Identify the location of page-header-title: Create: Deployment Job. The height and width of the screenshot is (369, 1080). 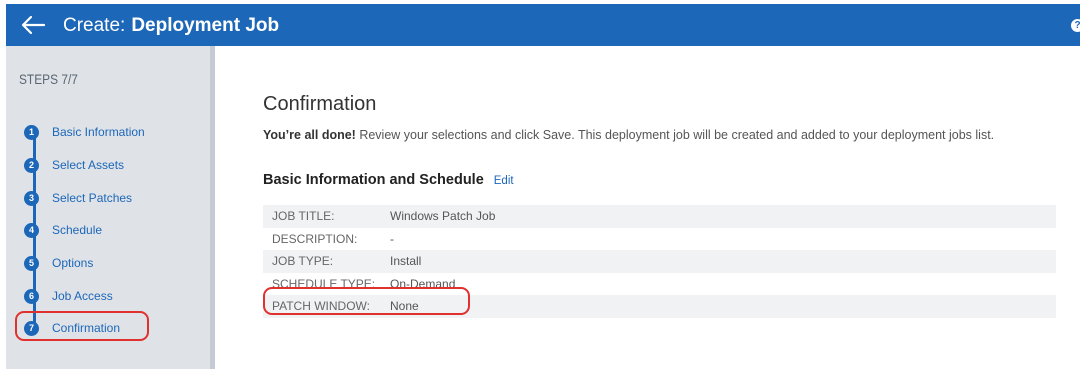
(171, 26).